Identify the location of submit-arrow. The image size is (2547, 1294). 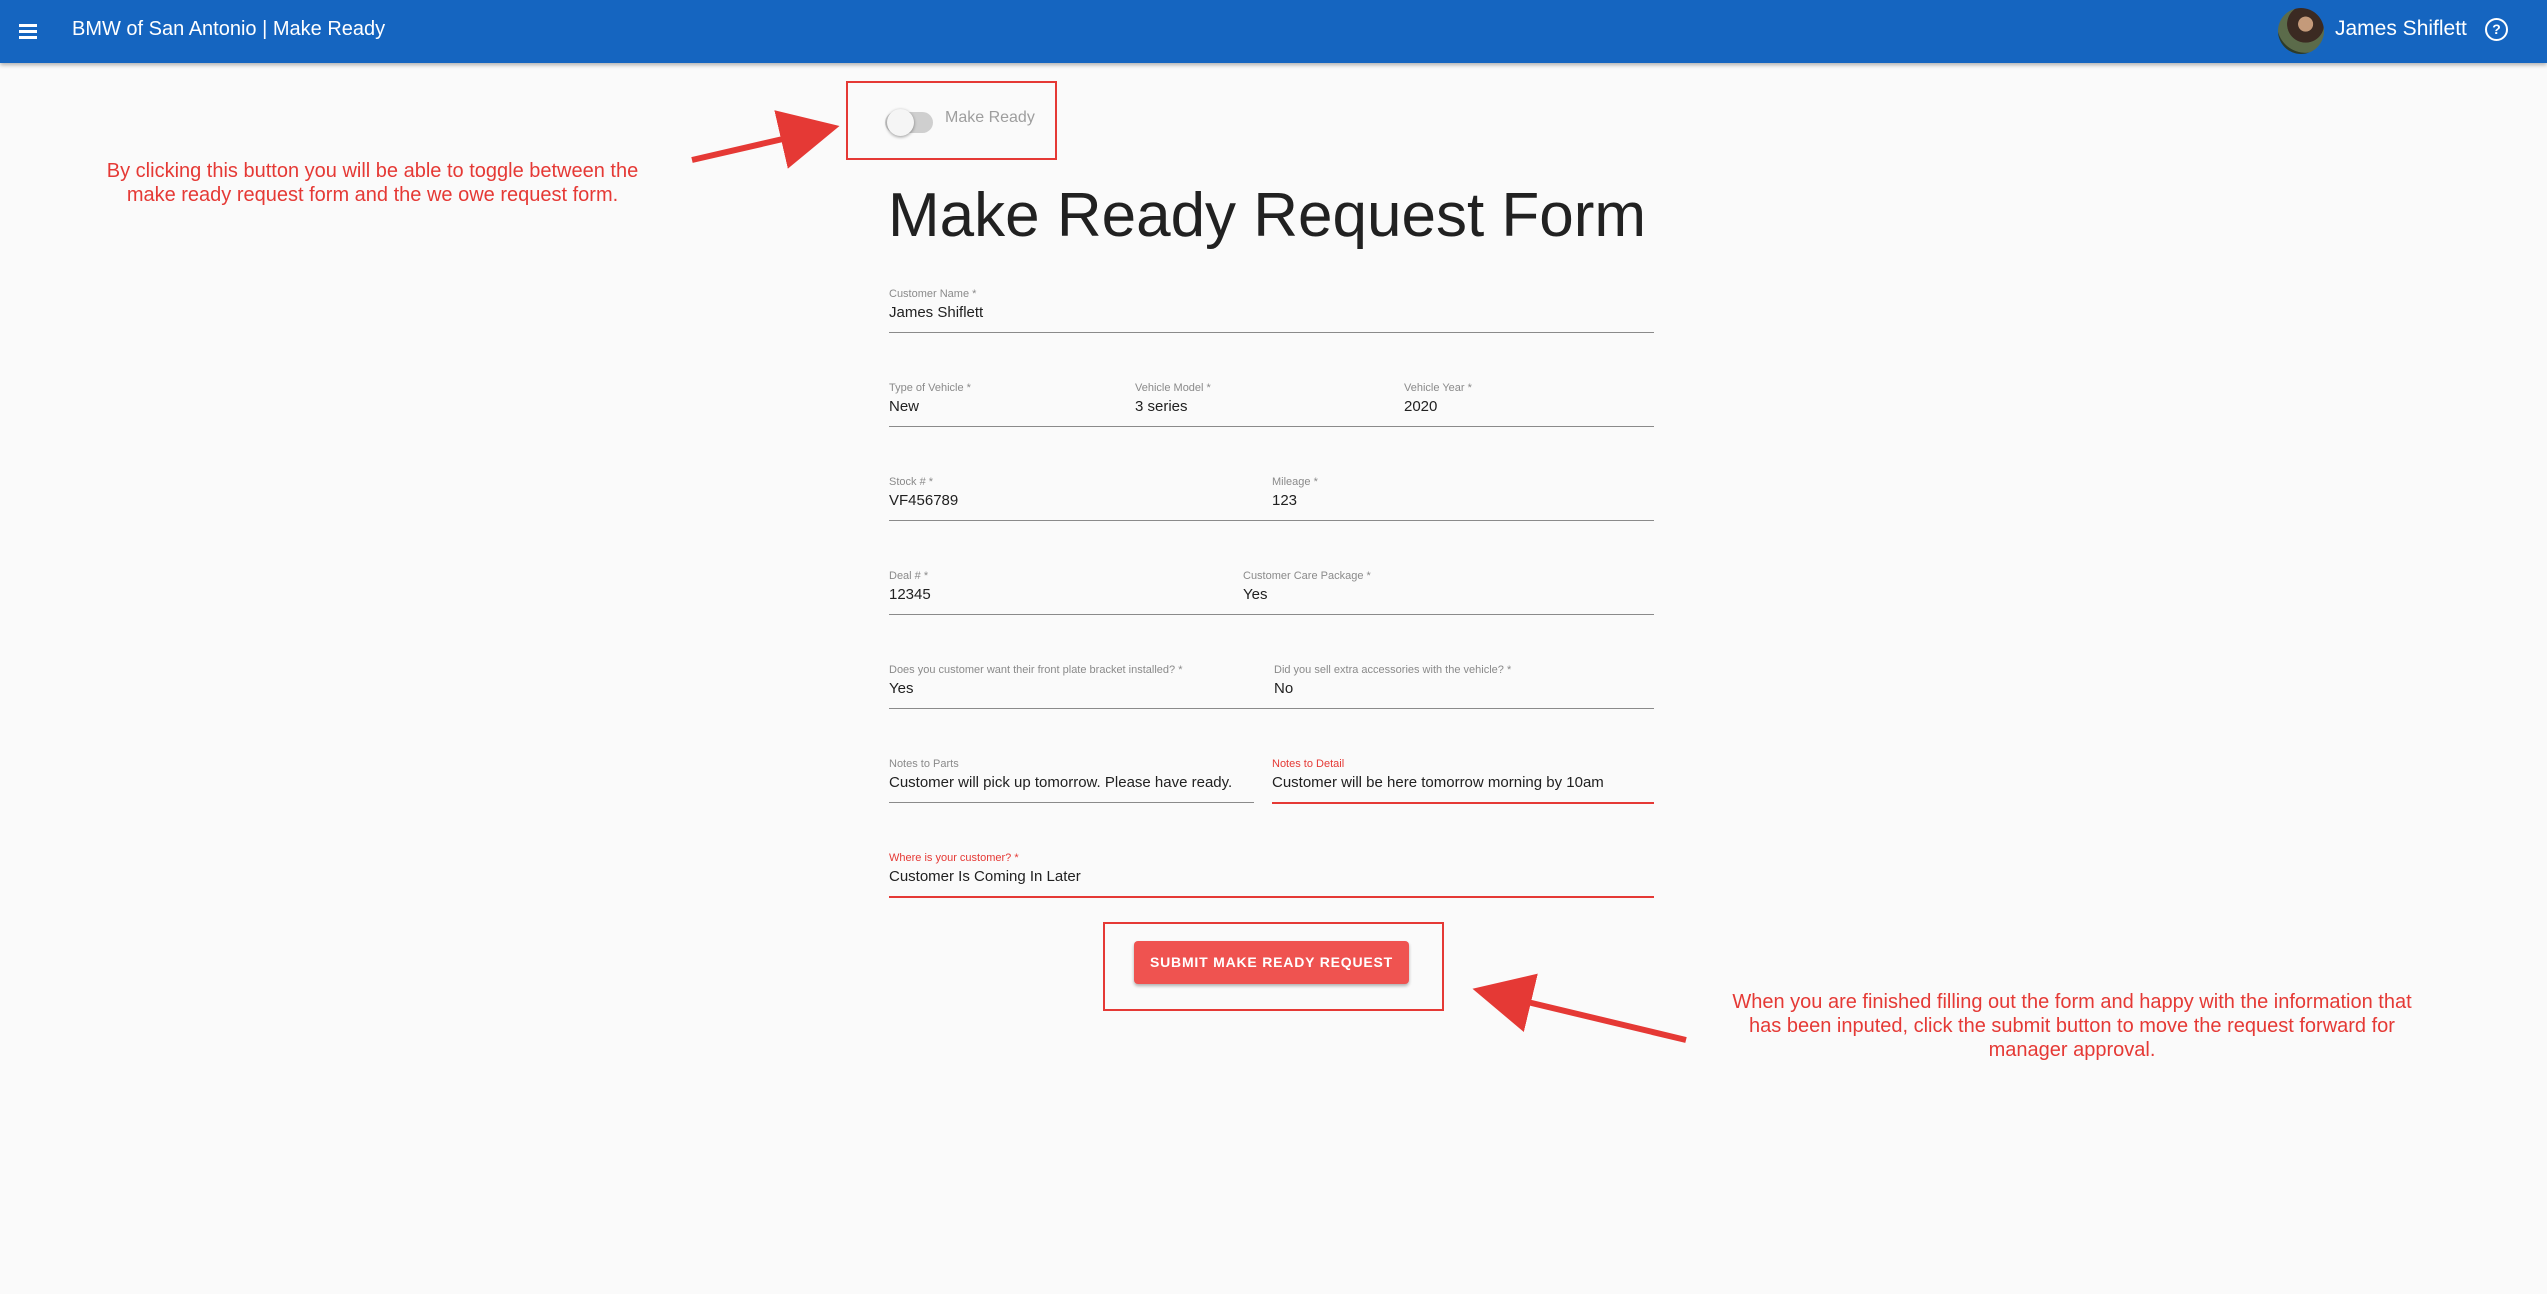
(1579, 1008).